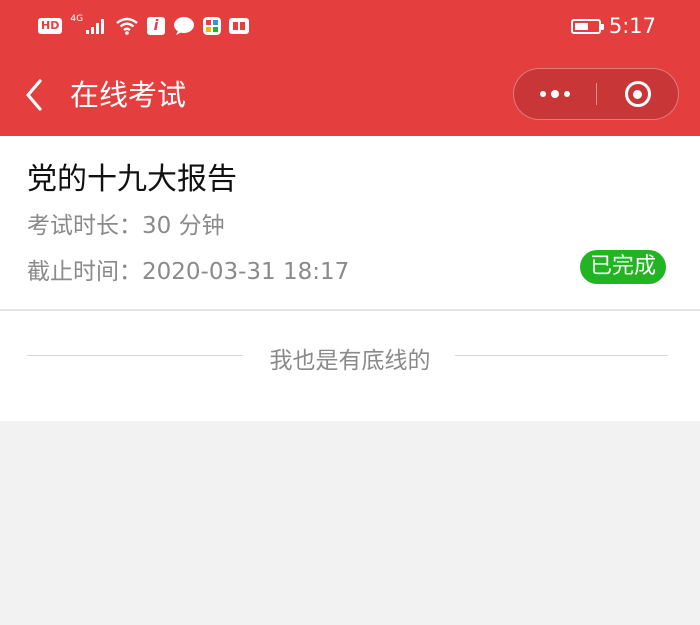  Describe the element at coordinates (128, 95) in the screenshot. I see `page-title: 在线考试` at that location.